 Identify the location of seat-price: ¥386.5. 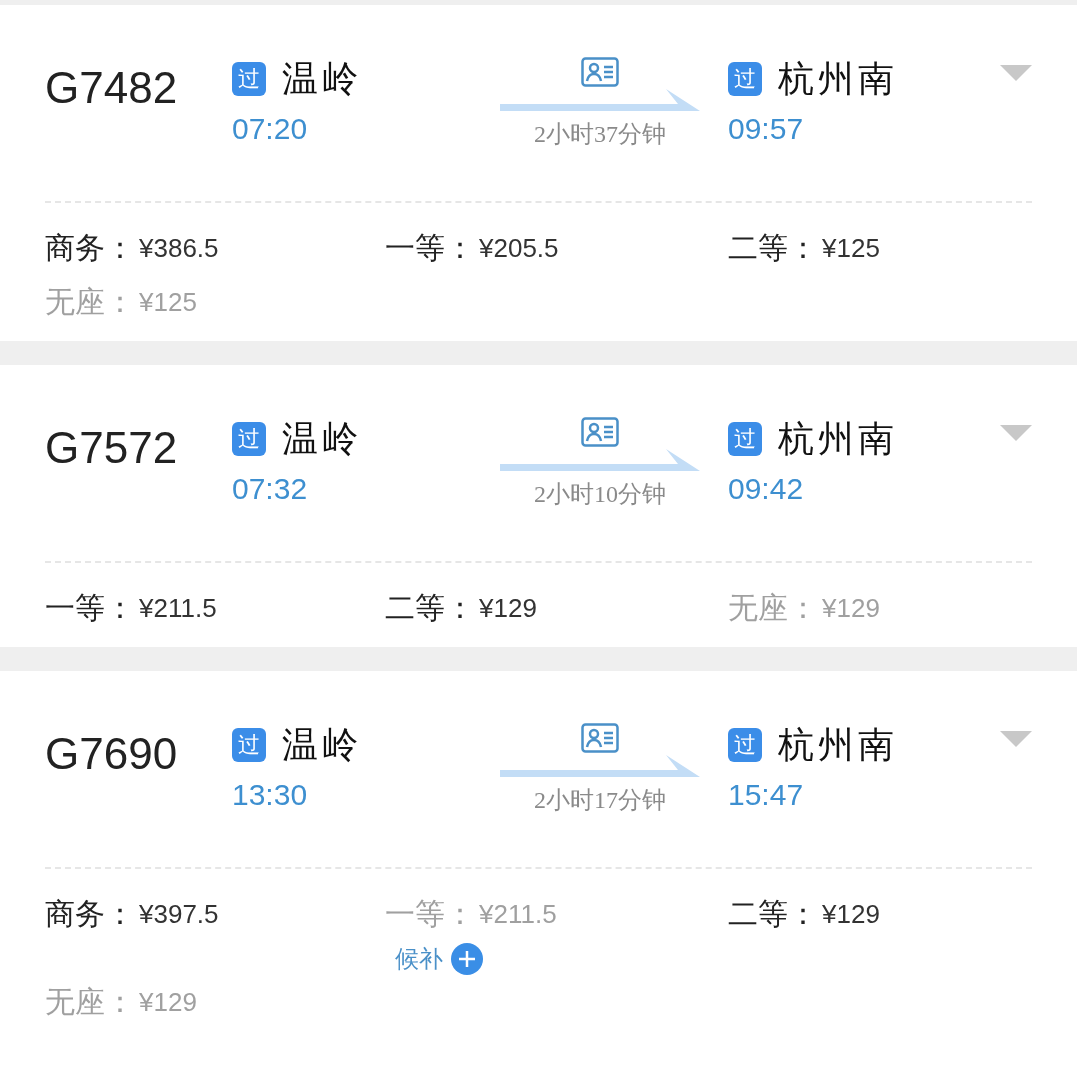
(179, 248).